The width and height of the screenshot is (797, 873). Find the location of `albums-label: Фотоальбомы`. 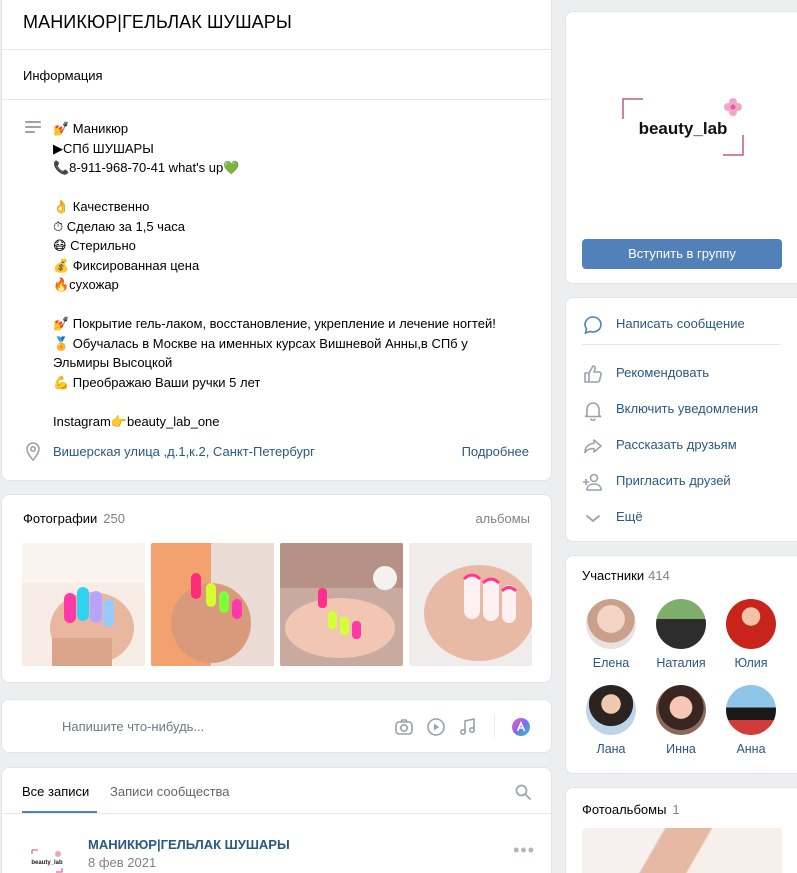

albums-label: Фотоальбомы is located at coordinates (624, 809).